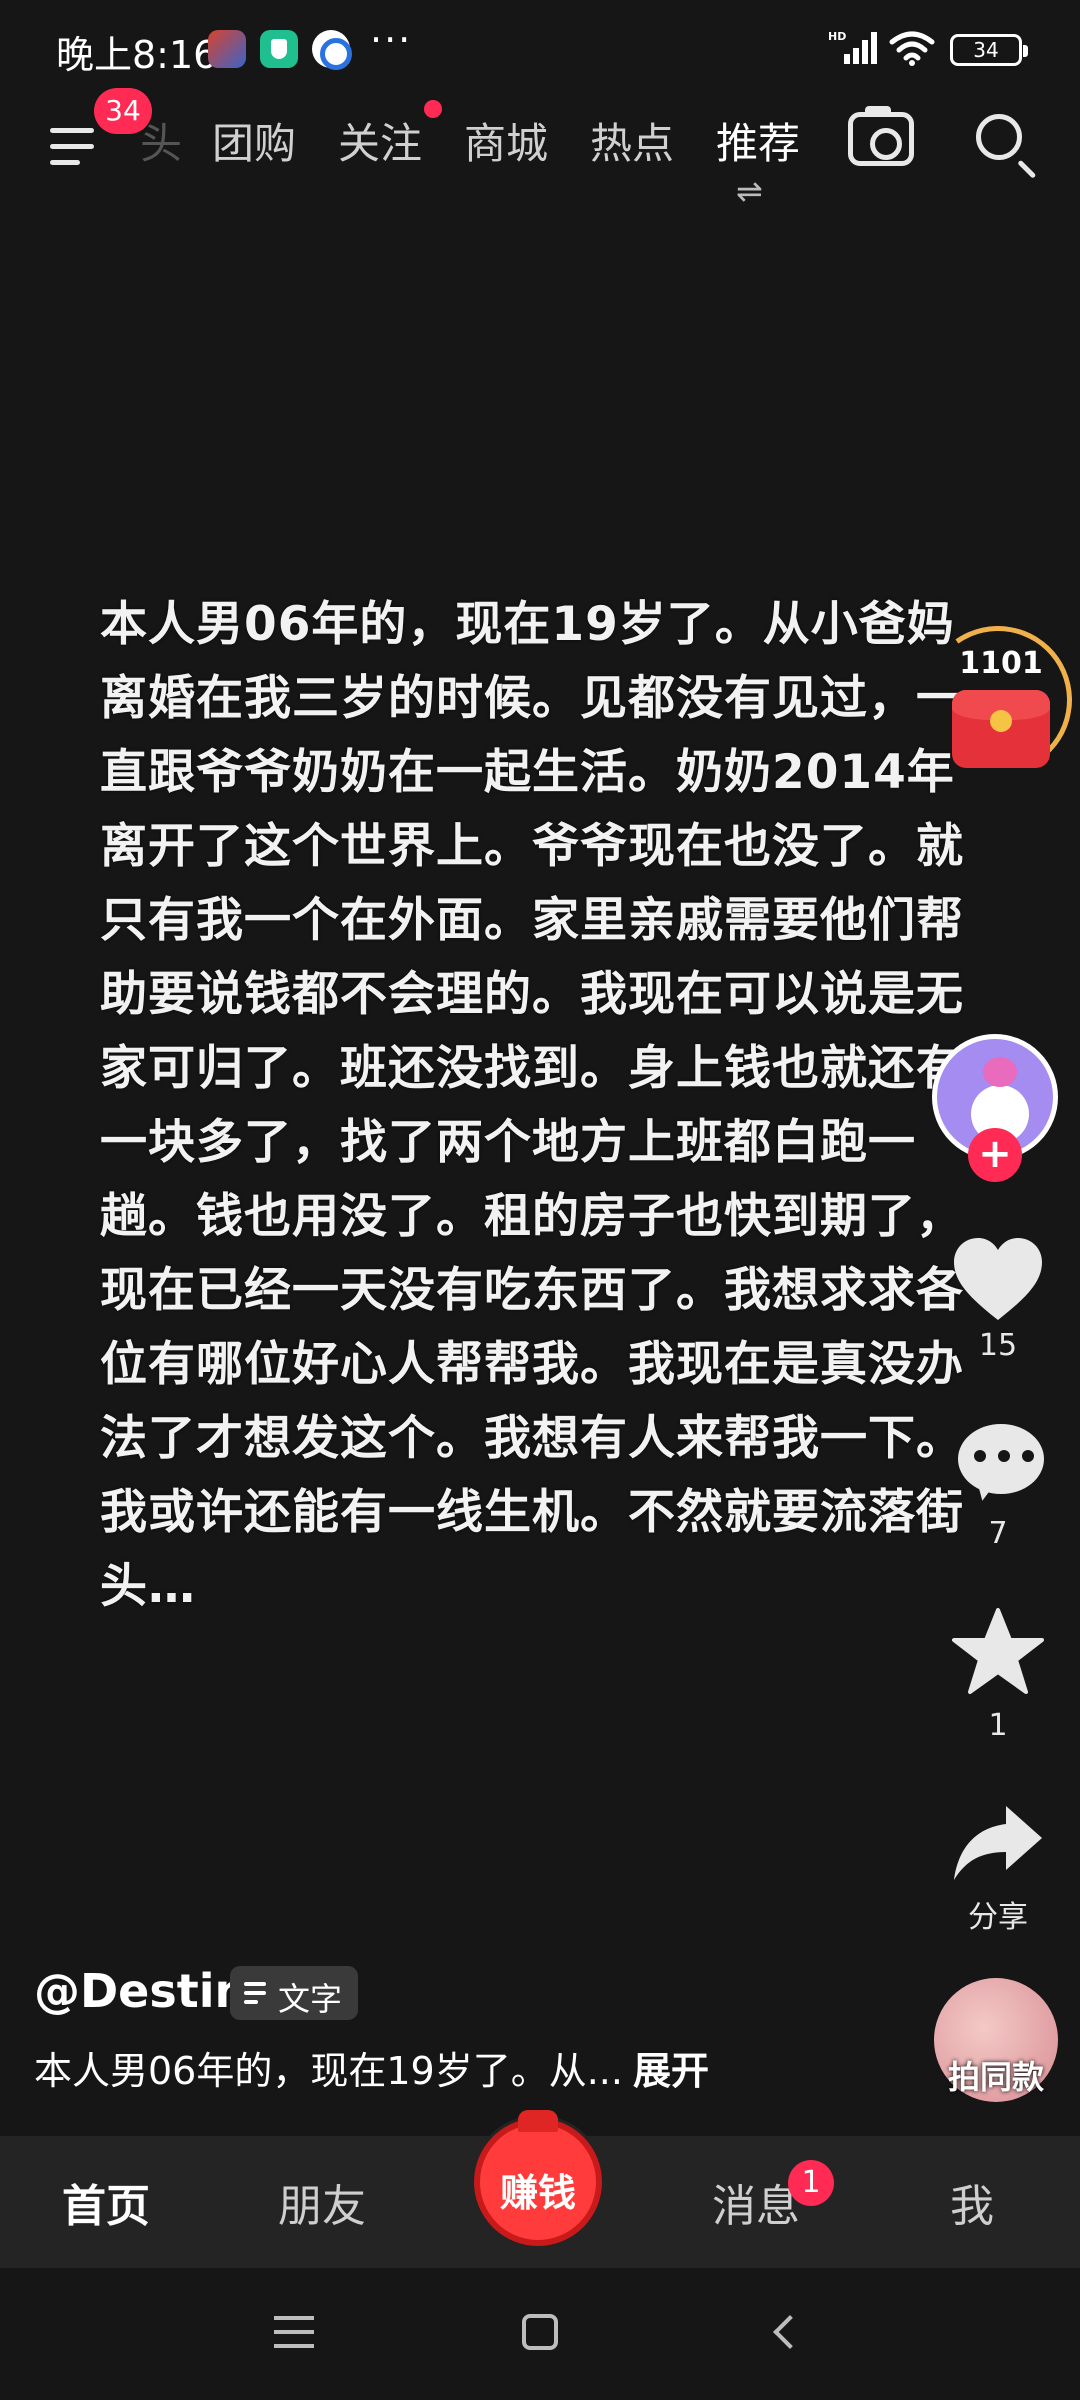 Image resolution: width=1080 pixels, height=2400 pixels. Describe the element at coordinates (998, 1533) in the screenshot. I see `comment-count: 7` at that location.